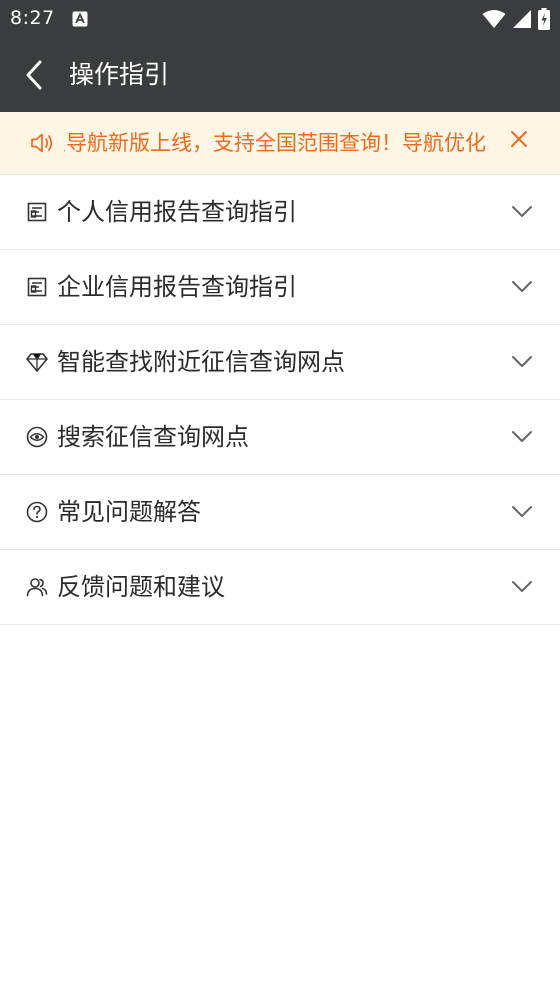 The height and width of the screenshot is (995, 560). What do you see at coordinates (494, 19) in the screenshot?
I see `wifi-icon` at bounding box center [494, 19].